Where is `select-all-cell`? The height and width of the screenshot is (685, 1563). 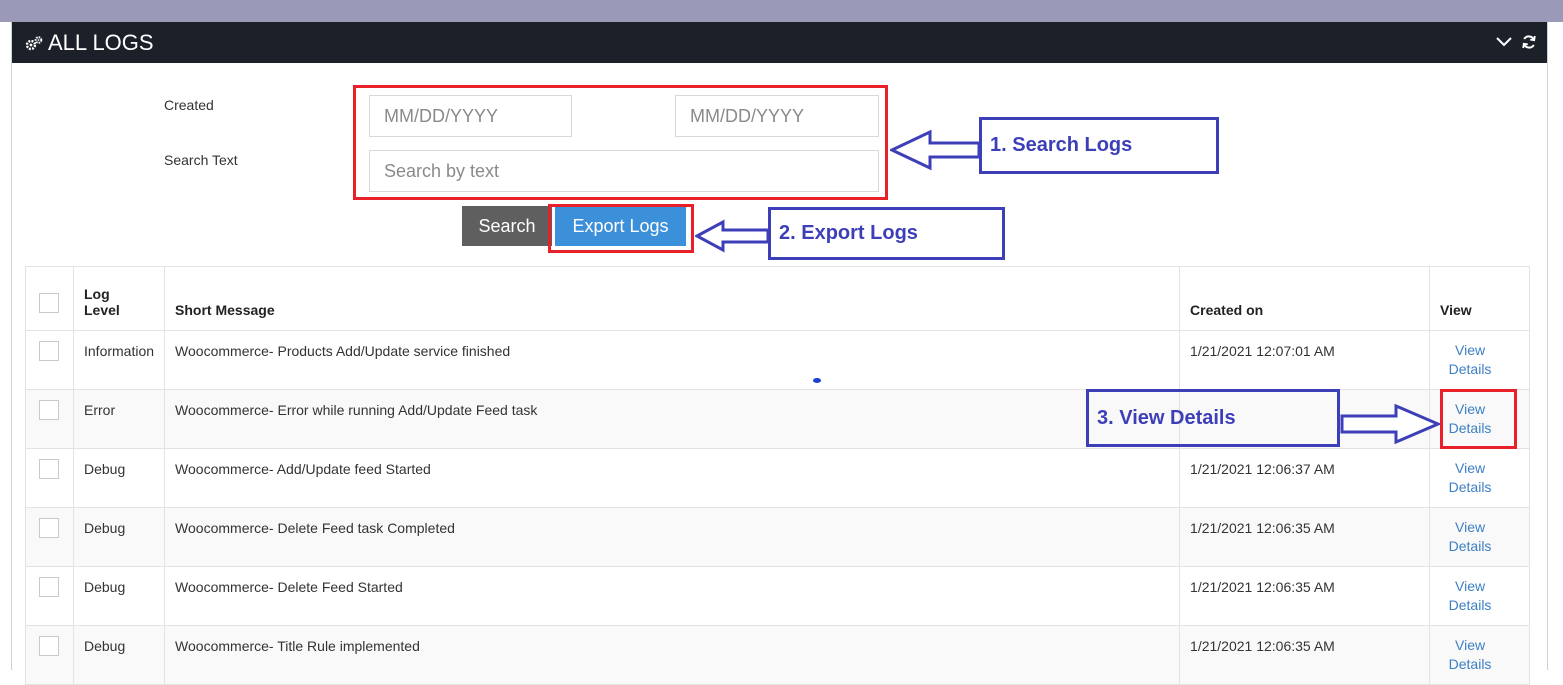
select-all-cell is located at coordinates (49, 298).